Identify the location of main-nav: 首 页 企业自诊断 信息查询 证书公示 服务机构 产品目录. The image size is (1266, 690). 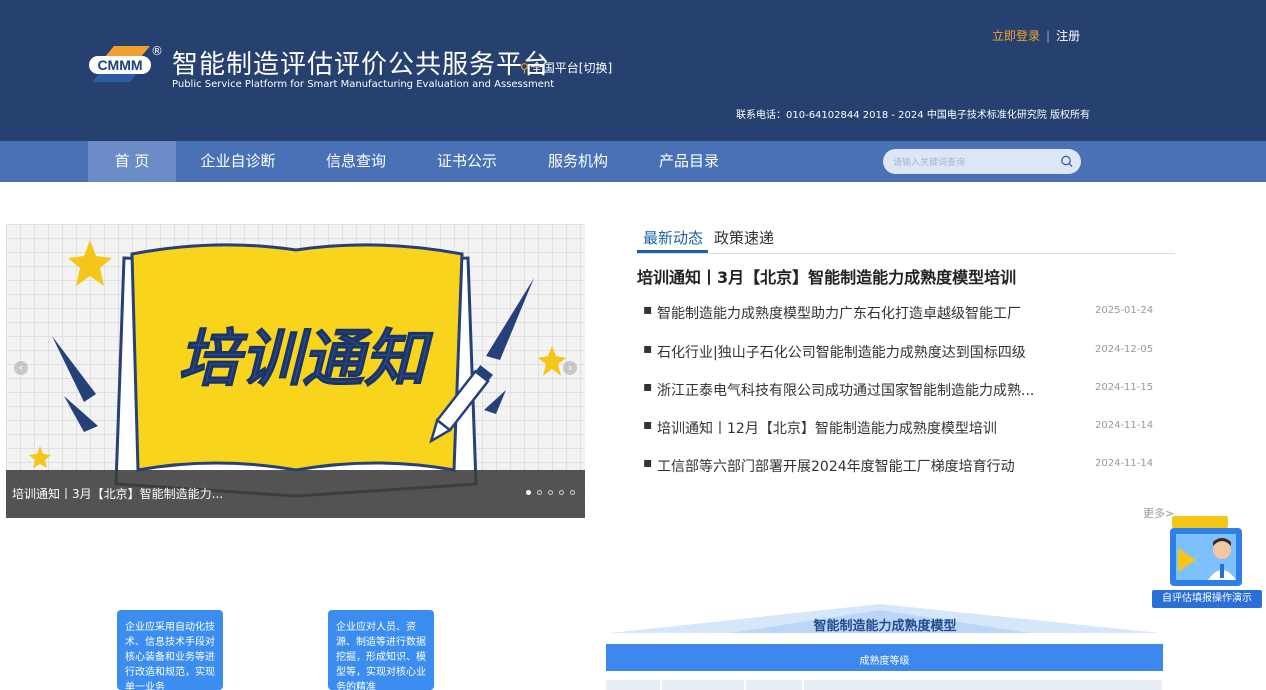
(633, 161).